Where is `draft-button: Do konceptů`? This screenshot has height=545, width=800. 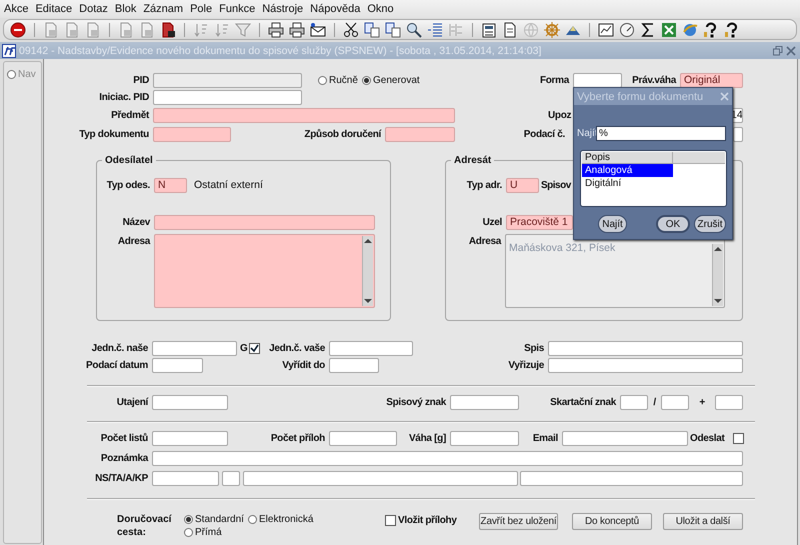 draft-button: Do konceptů is located at coordinates (612, 521).